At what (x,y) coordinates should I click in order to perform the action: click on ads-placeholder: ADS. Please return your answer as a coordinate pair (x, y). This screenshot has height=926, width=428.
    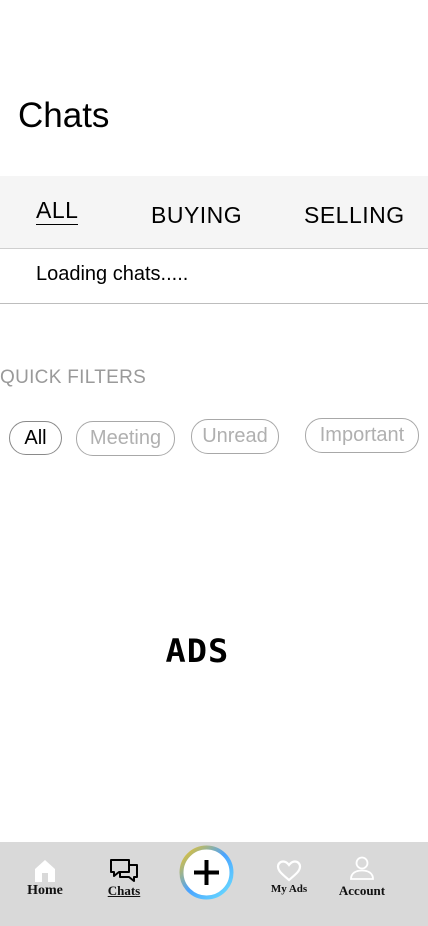
    Looking at the image, I should click on (197, 651).